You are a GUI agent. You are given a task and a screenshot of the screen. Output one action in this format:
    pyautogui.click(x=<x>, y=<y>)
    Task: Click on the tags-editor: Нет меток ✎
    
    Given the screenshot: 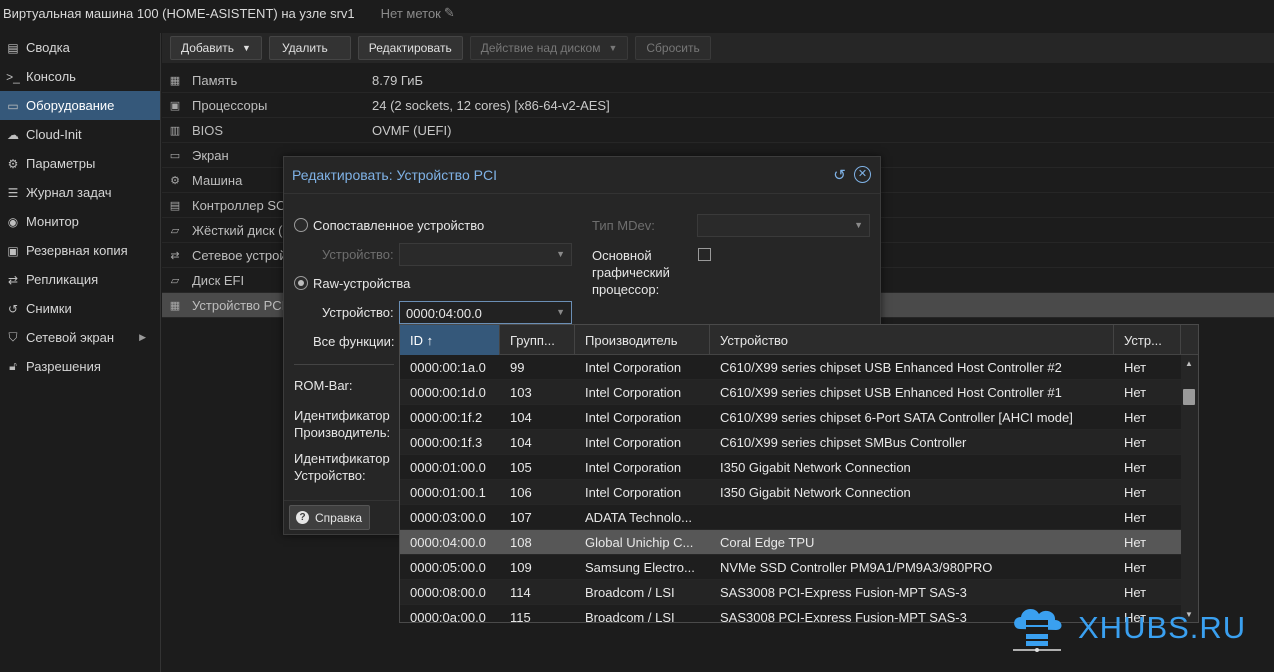 What is the action you would take?
    pyautogui.click(x=418, y=13)
    